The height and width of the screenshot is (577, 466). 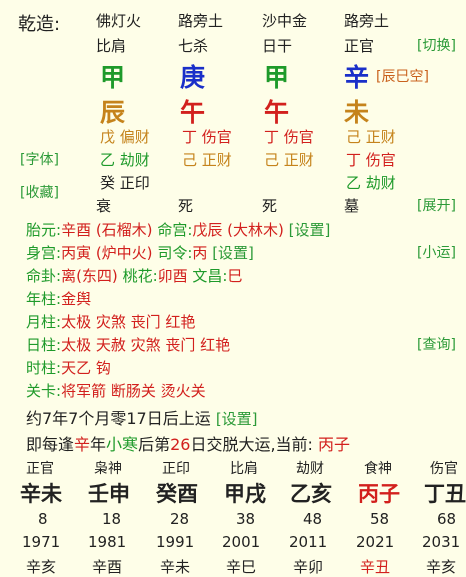 What do you see at coordinates (44, 276) in the screenshot?
I see `minggua-label: 命卦:` at bounding box center [44, 276].